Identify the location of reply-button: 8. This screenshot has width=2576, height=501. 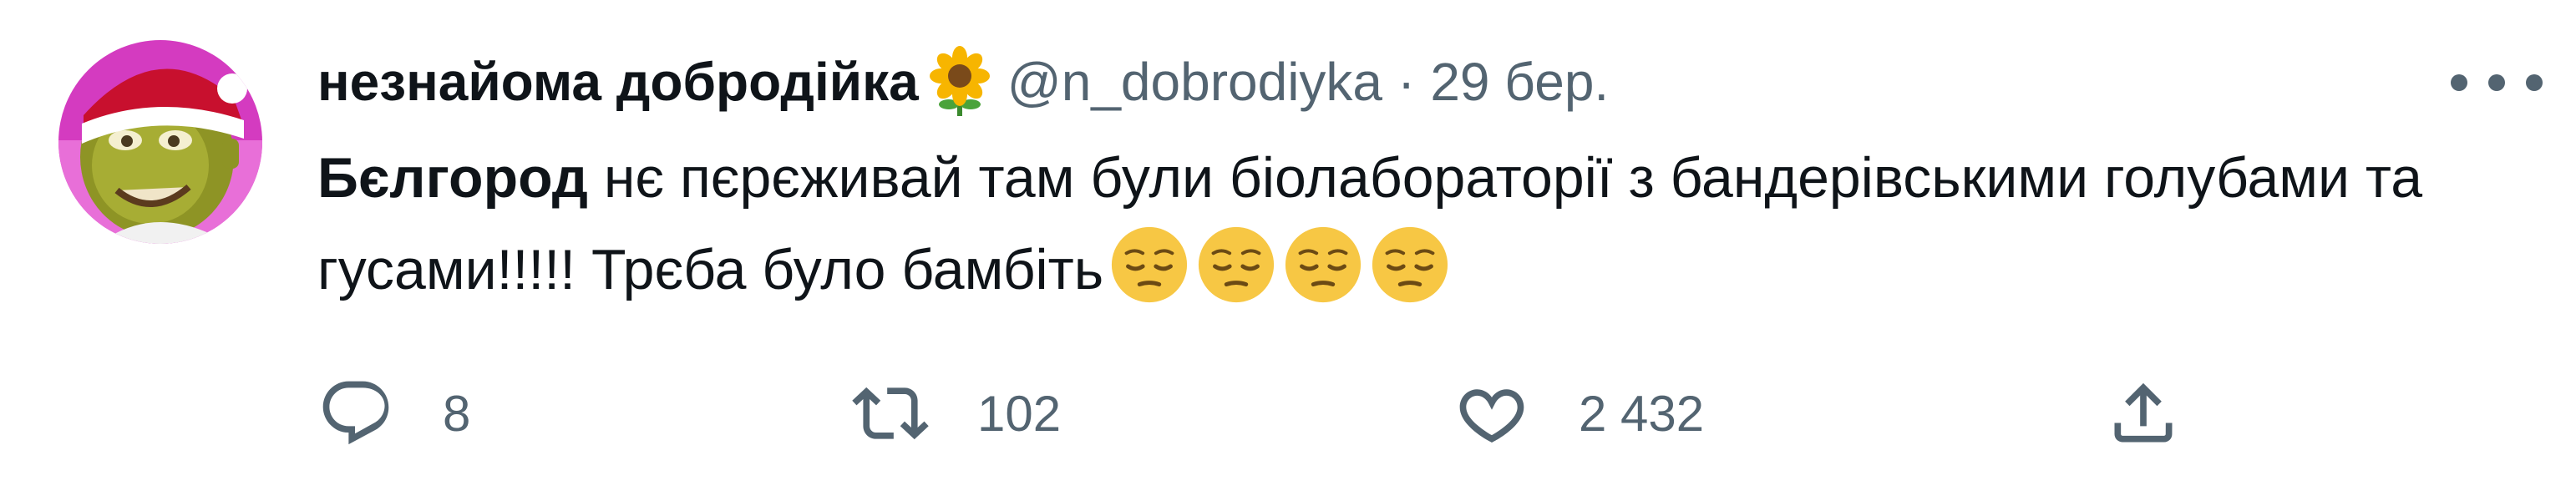
(393, 413).